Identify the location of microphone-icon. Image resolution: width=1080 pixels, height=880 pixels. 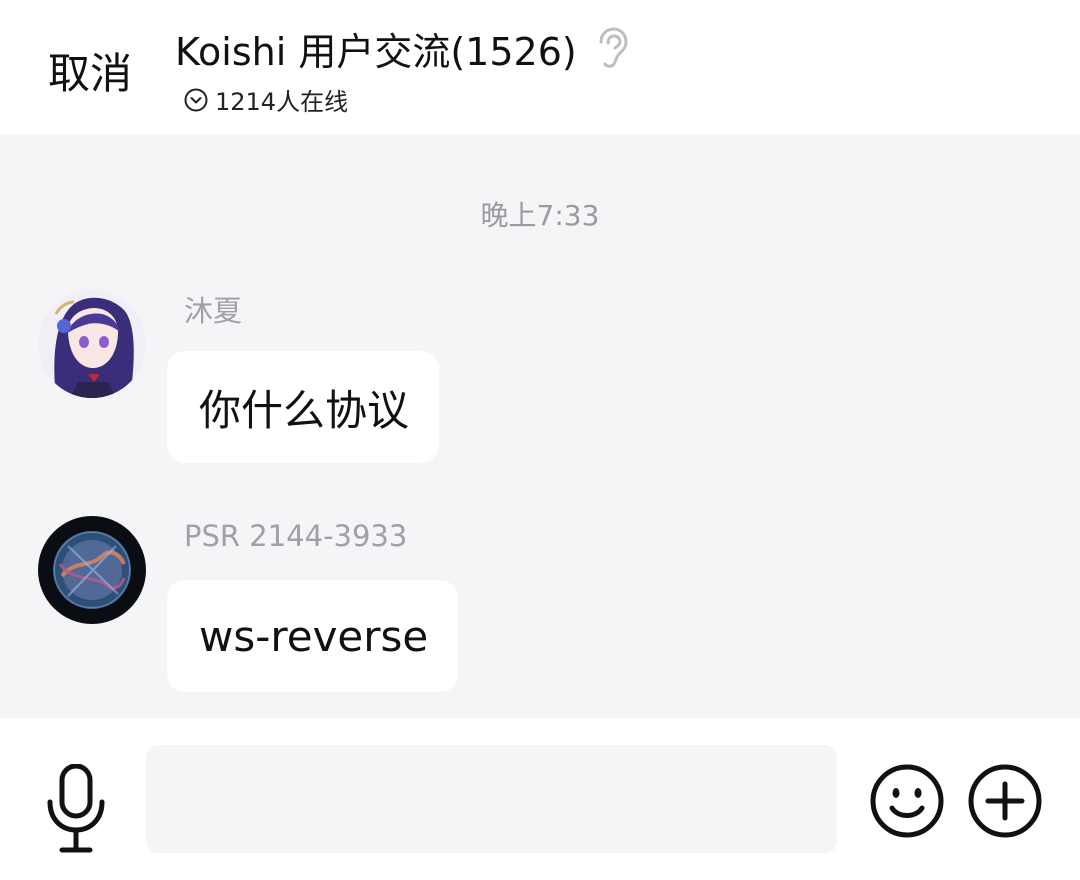
(76, 809).